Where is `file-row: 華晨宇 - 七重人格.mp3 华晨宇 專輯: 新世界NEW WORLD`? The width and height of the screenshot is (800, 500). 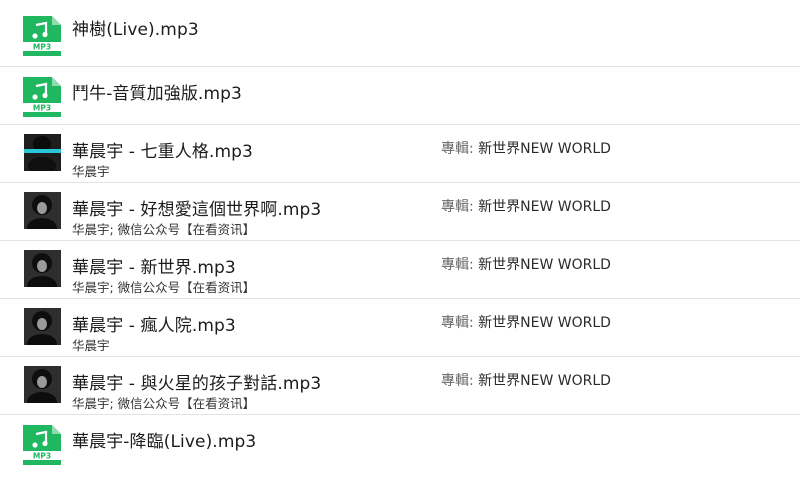 file-row: 華晨宇 - 七重人格.mp3 华晨宇 專輯: 新世界NEW WORLD is located at coordinates (400, 154).